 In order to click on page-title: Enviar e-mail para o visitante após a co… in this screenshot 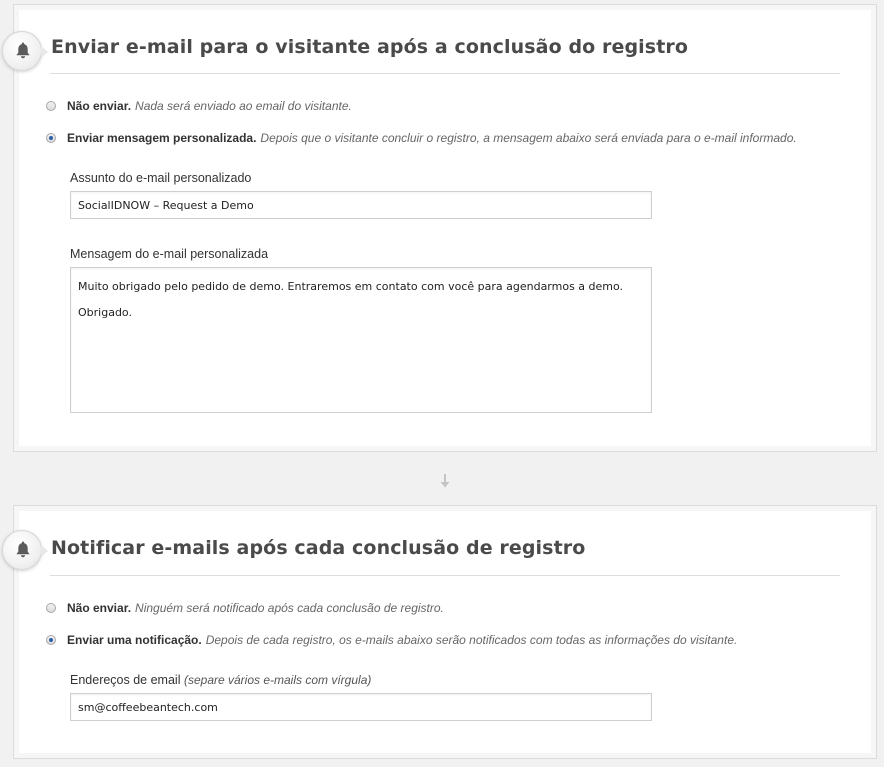, I will do `click(370, 47)`.